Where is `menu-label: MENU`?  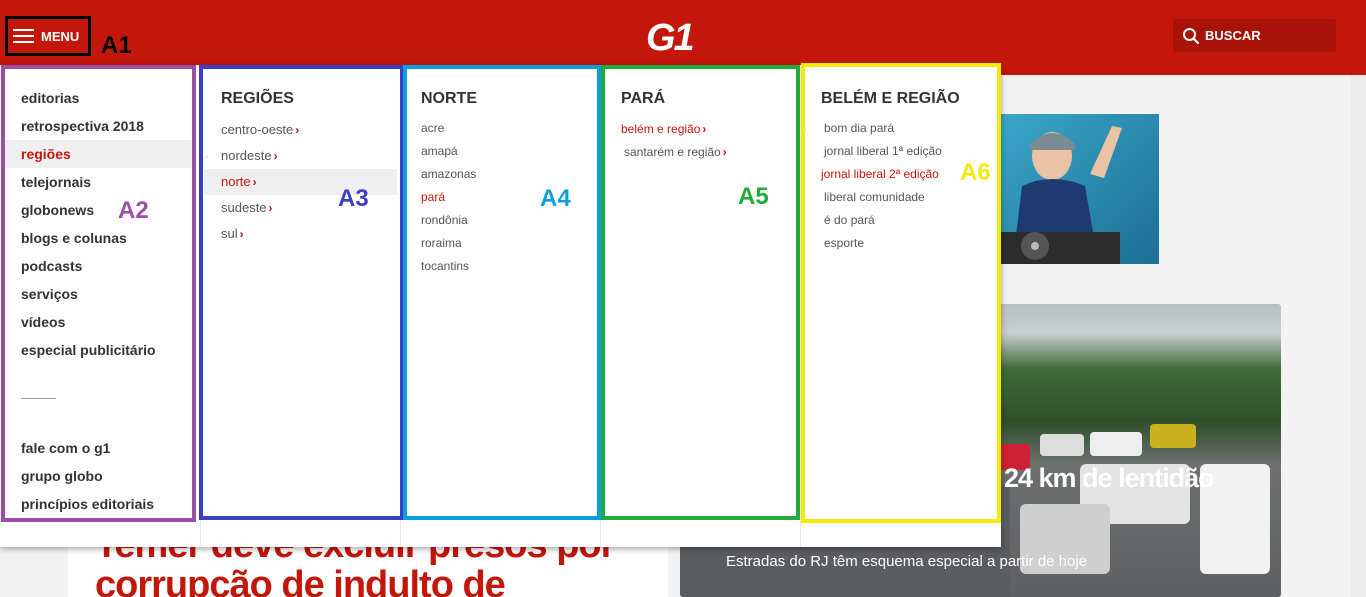 menu-label: MENU is located at coordinates (60, 36).